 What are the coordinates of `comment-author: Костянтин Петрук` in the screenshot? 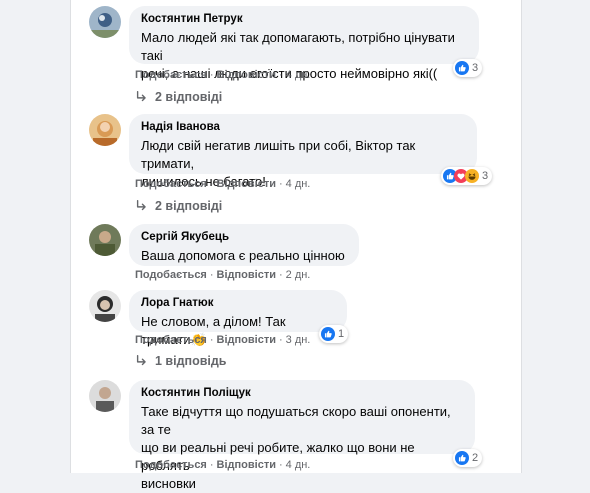 It's located at (304, 19).